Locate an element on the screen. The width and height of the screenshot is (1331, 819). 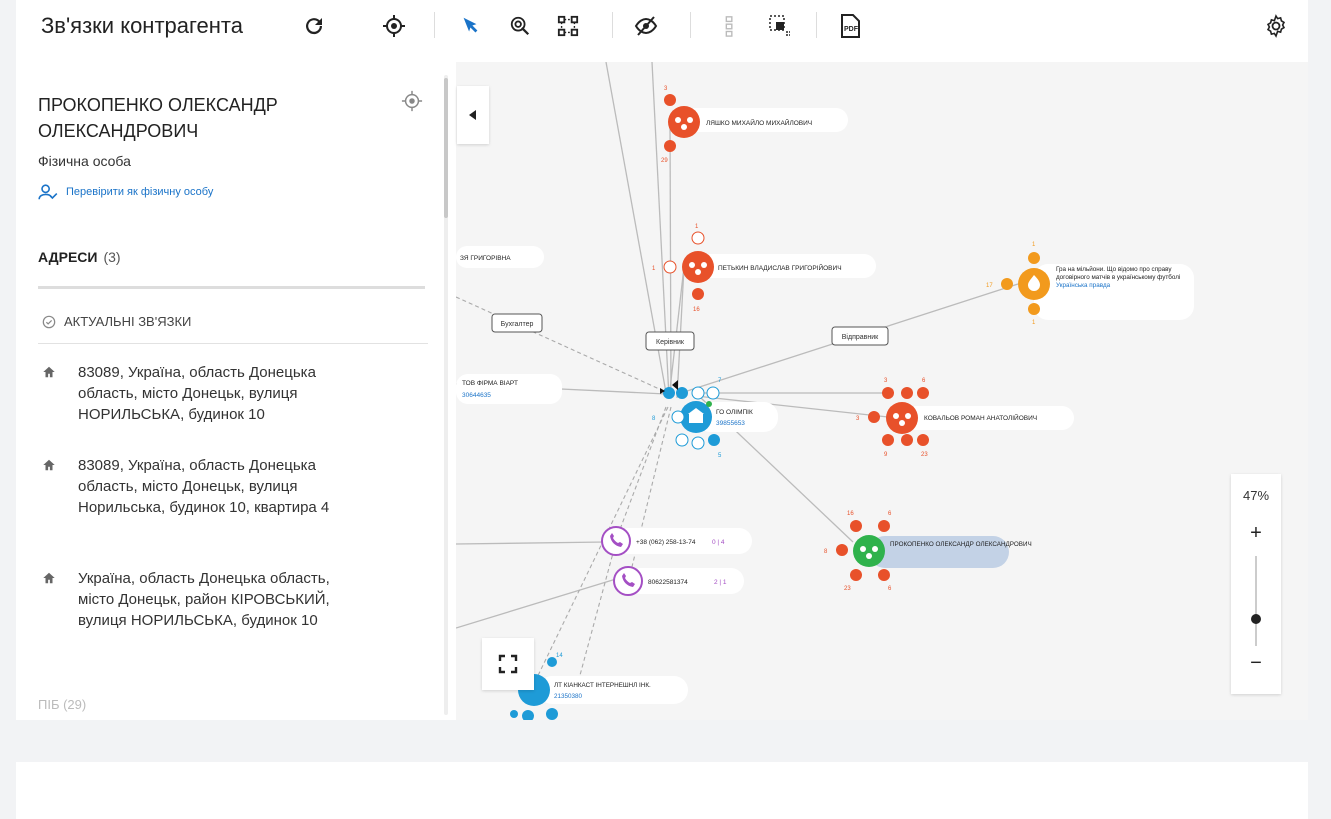
graph-node: ТОВ ФІРМА ВІАРТ 30644635 is located at coordinates (509, 389).